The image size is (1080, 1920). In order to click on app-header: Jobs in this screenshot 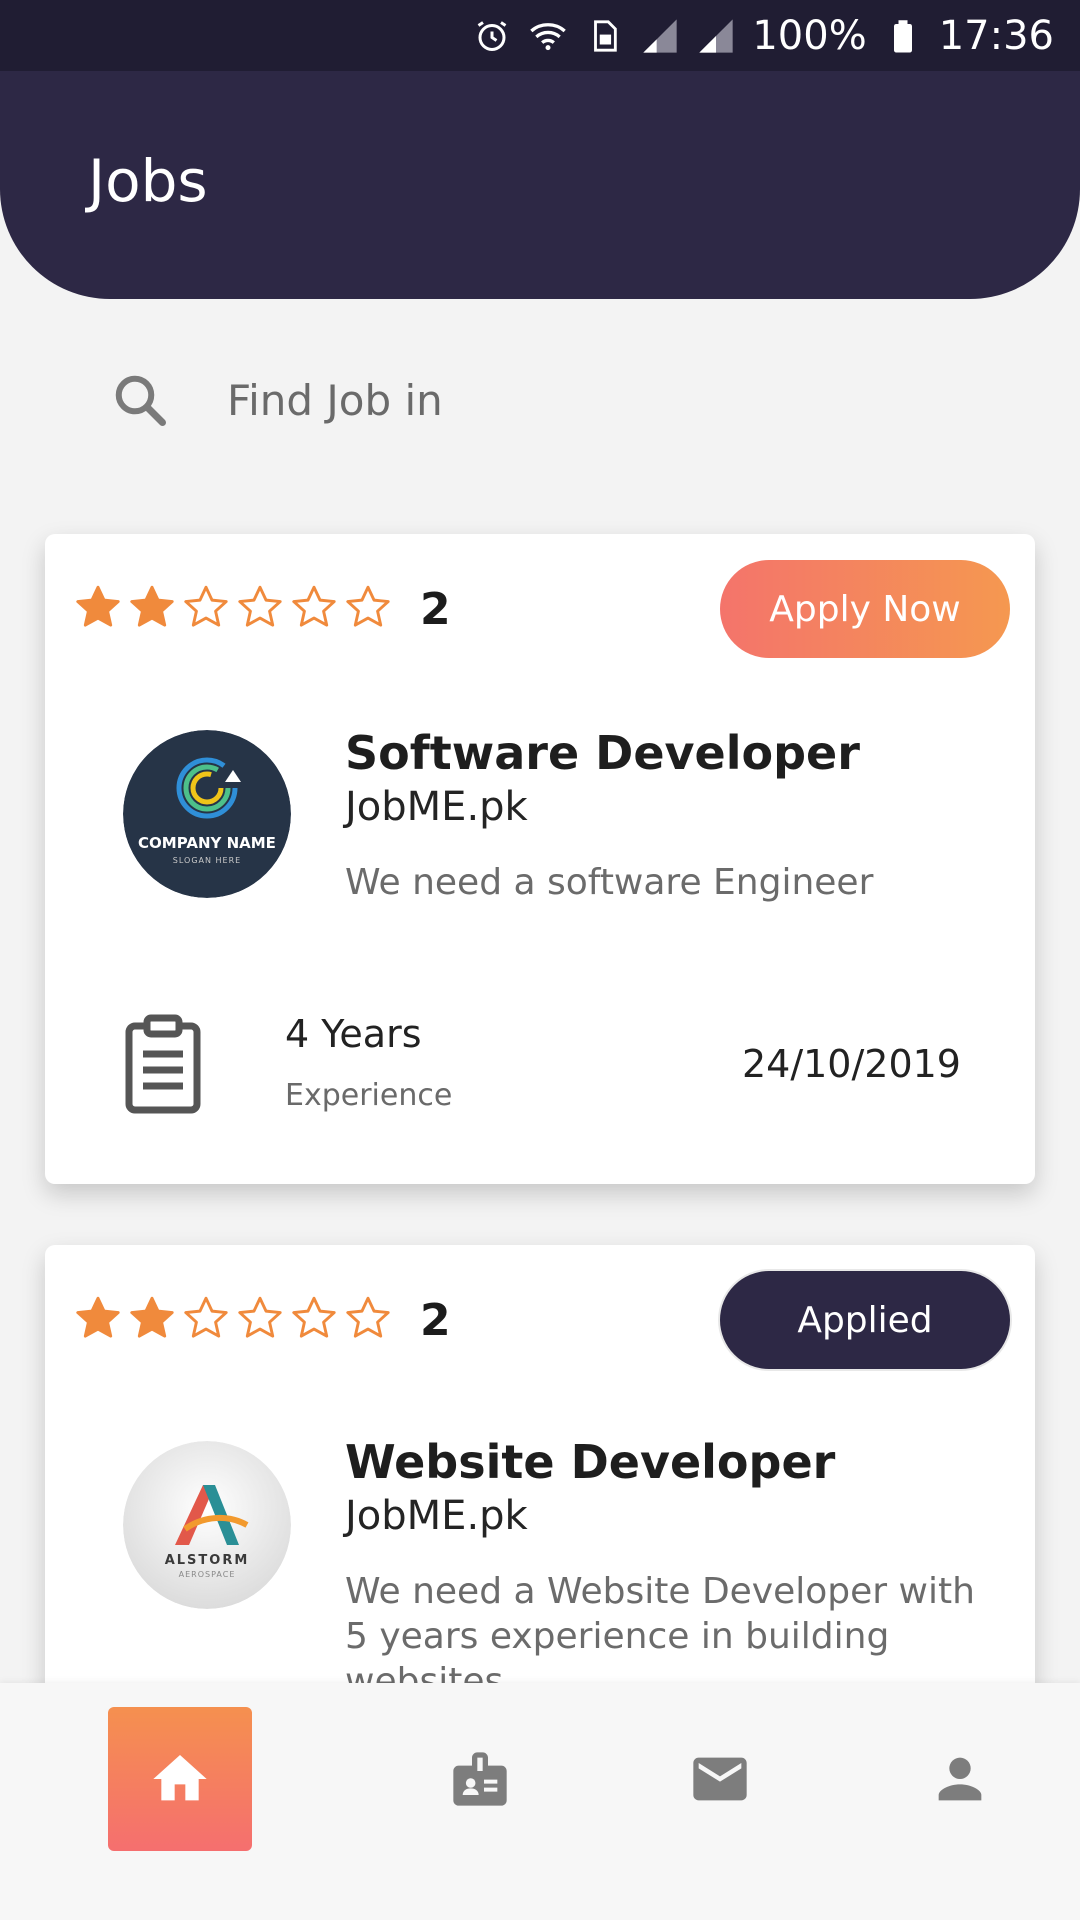, I will do `click(540, 185)`.